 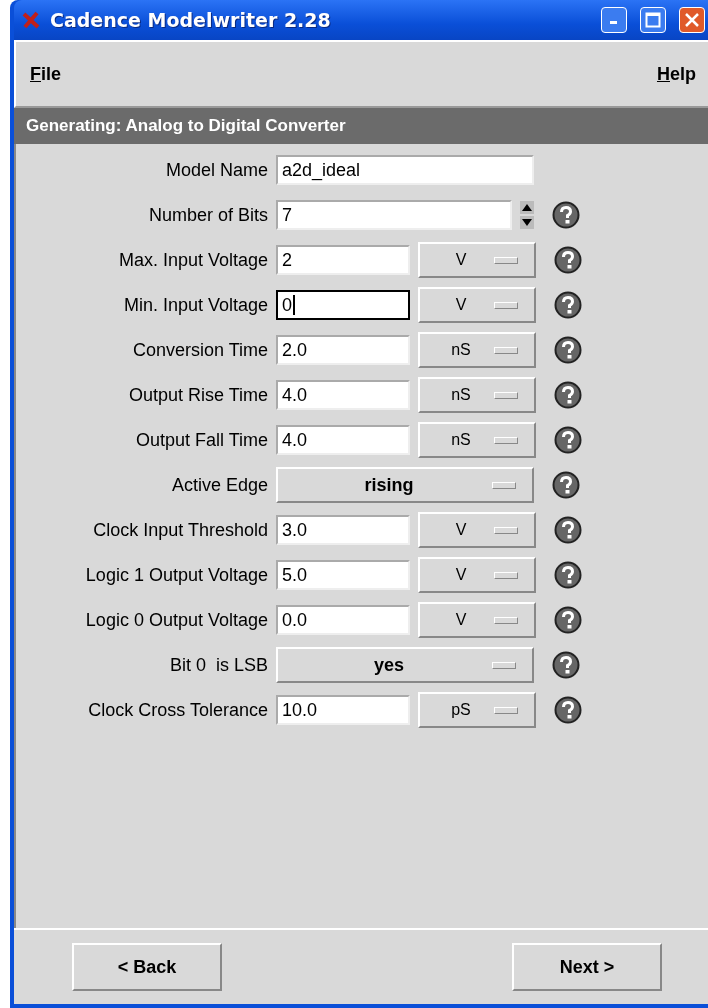 I want to click on next-button: Next >, so click(x=587, y=967).